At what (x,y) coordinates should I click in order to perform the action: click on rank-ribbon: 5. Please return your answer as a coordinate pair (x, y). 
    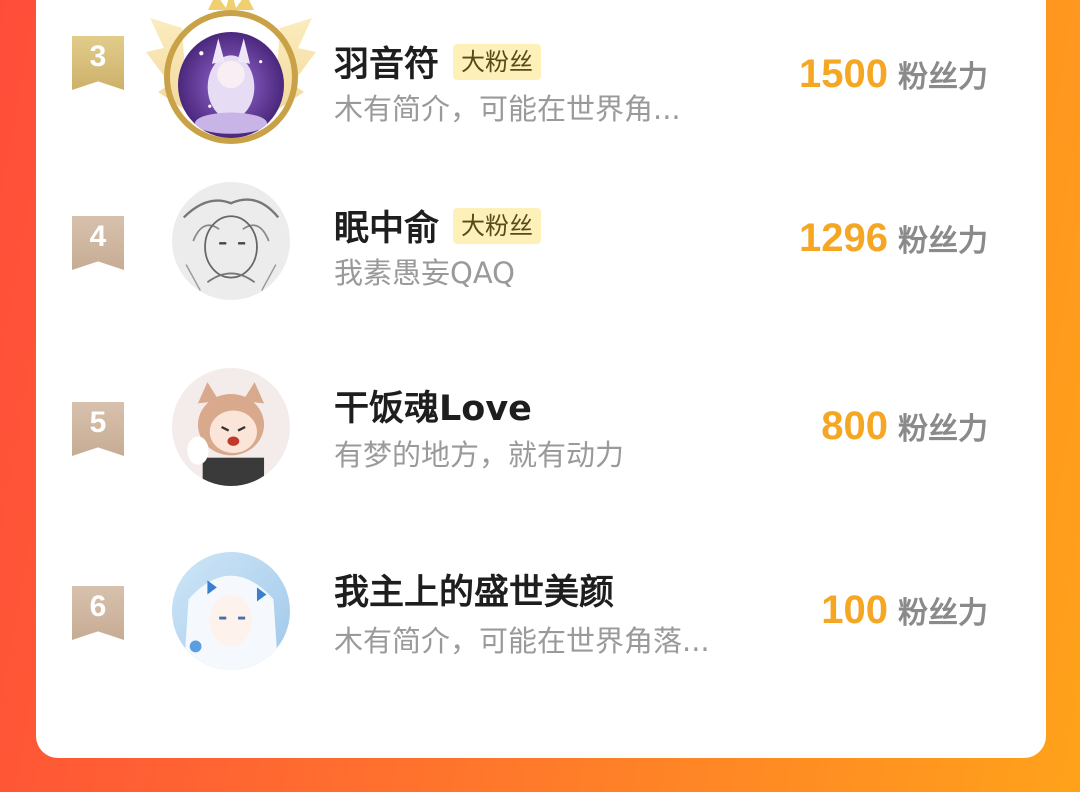
    Looking at the image, I should click on (98, 429).